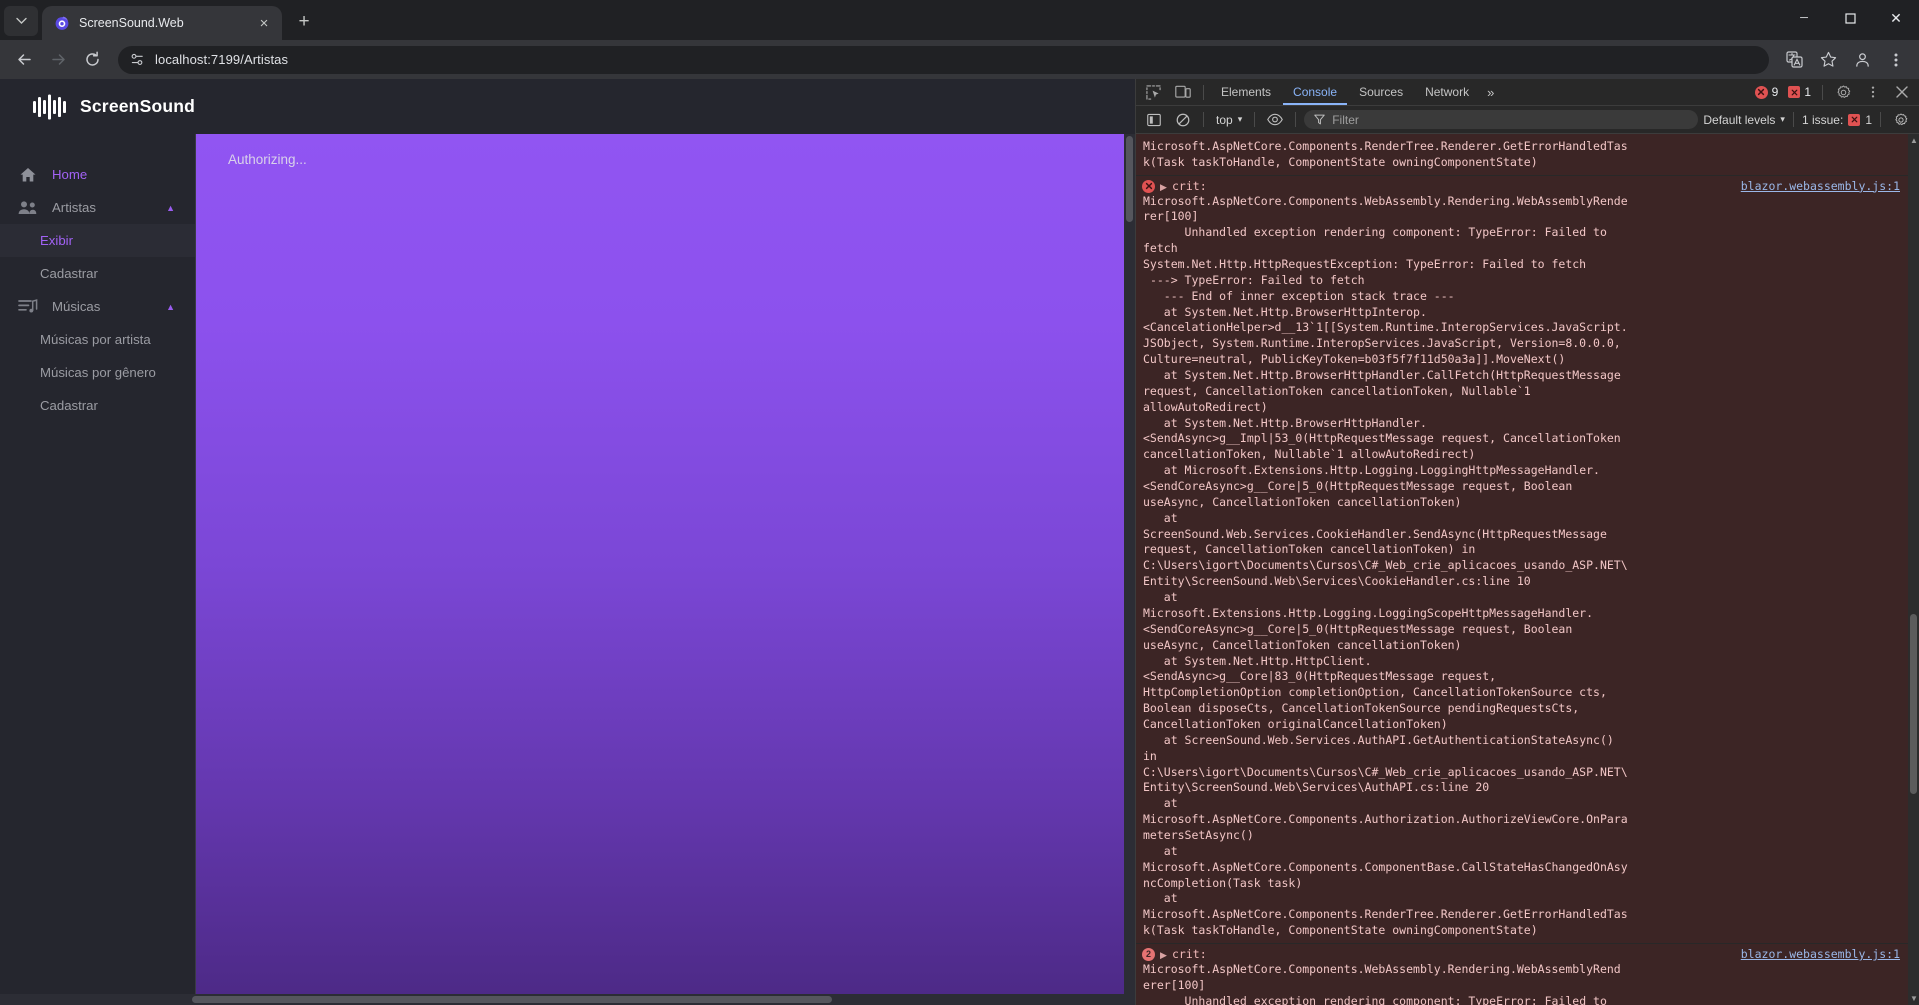  I want to click on arrow-left-icon, so click(24, 59).